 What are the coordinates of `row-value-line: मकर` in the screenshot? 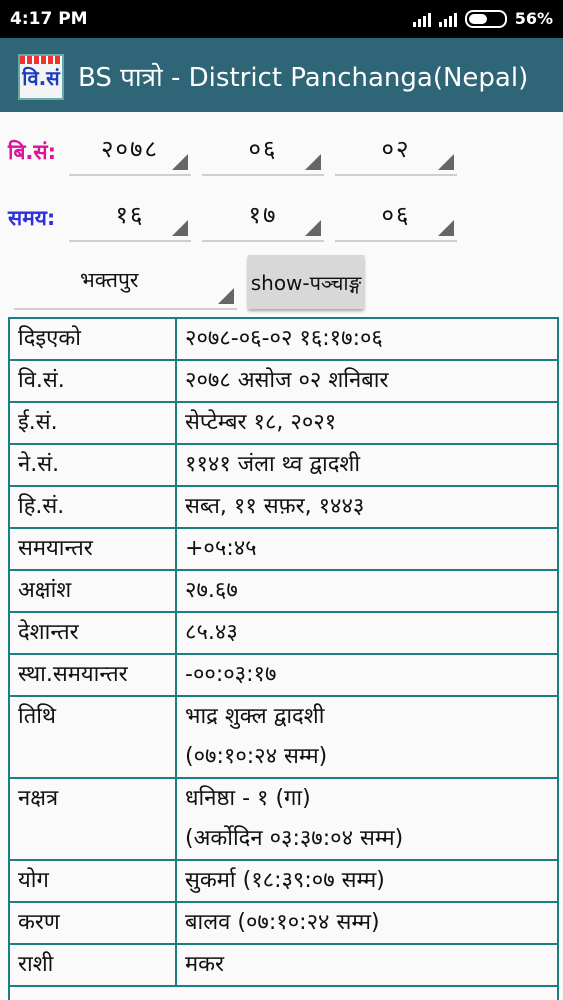 It's located at (205, 964).